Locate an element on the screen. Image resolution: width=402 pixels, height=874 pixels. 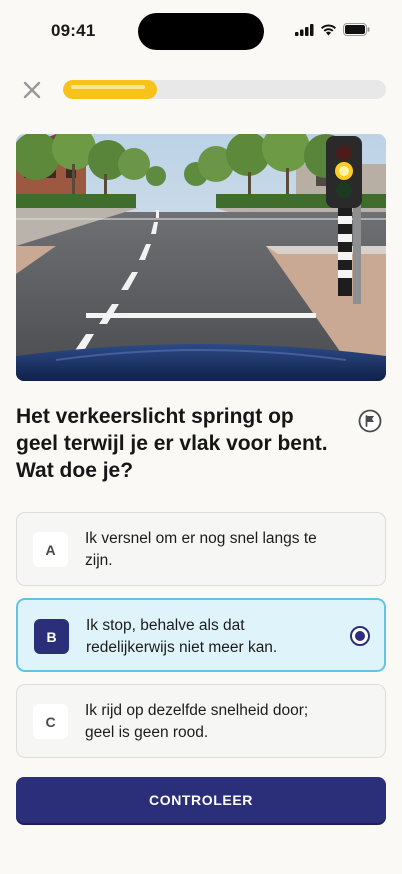
option-text: Ik versnel om er nog snel langs te zijn. is located at coordinates (201, 549).